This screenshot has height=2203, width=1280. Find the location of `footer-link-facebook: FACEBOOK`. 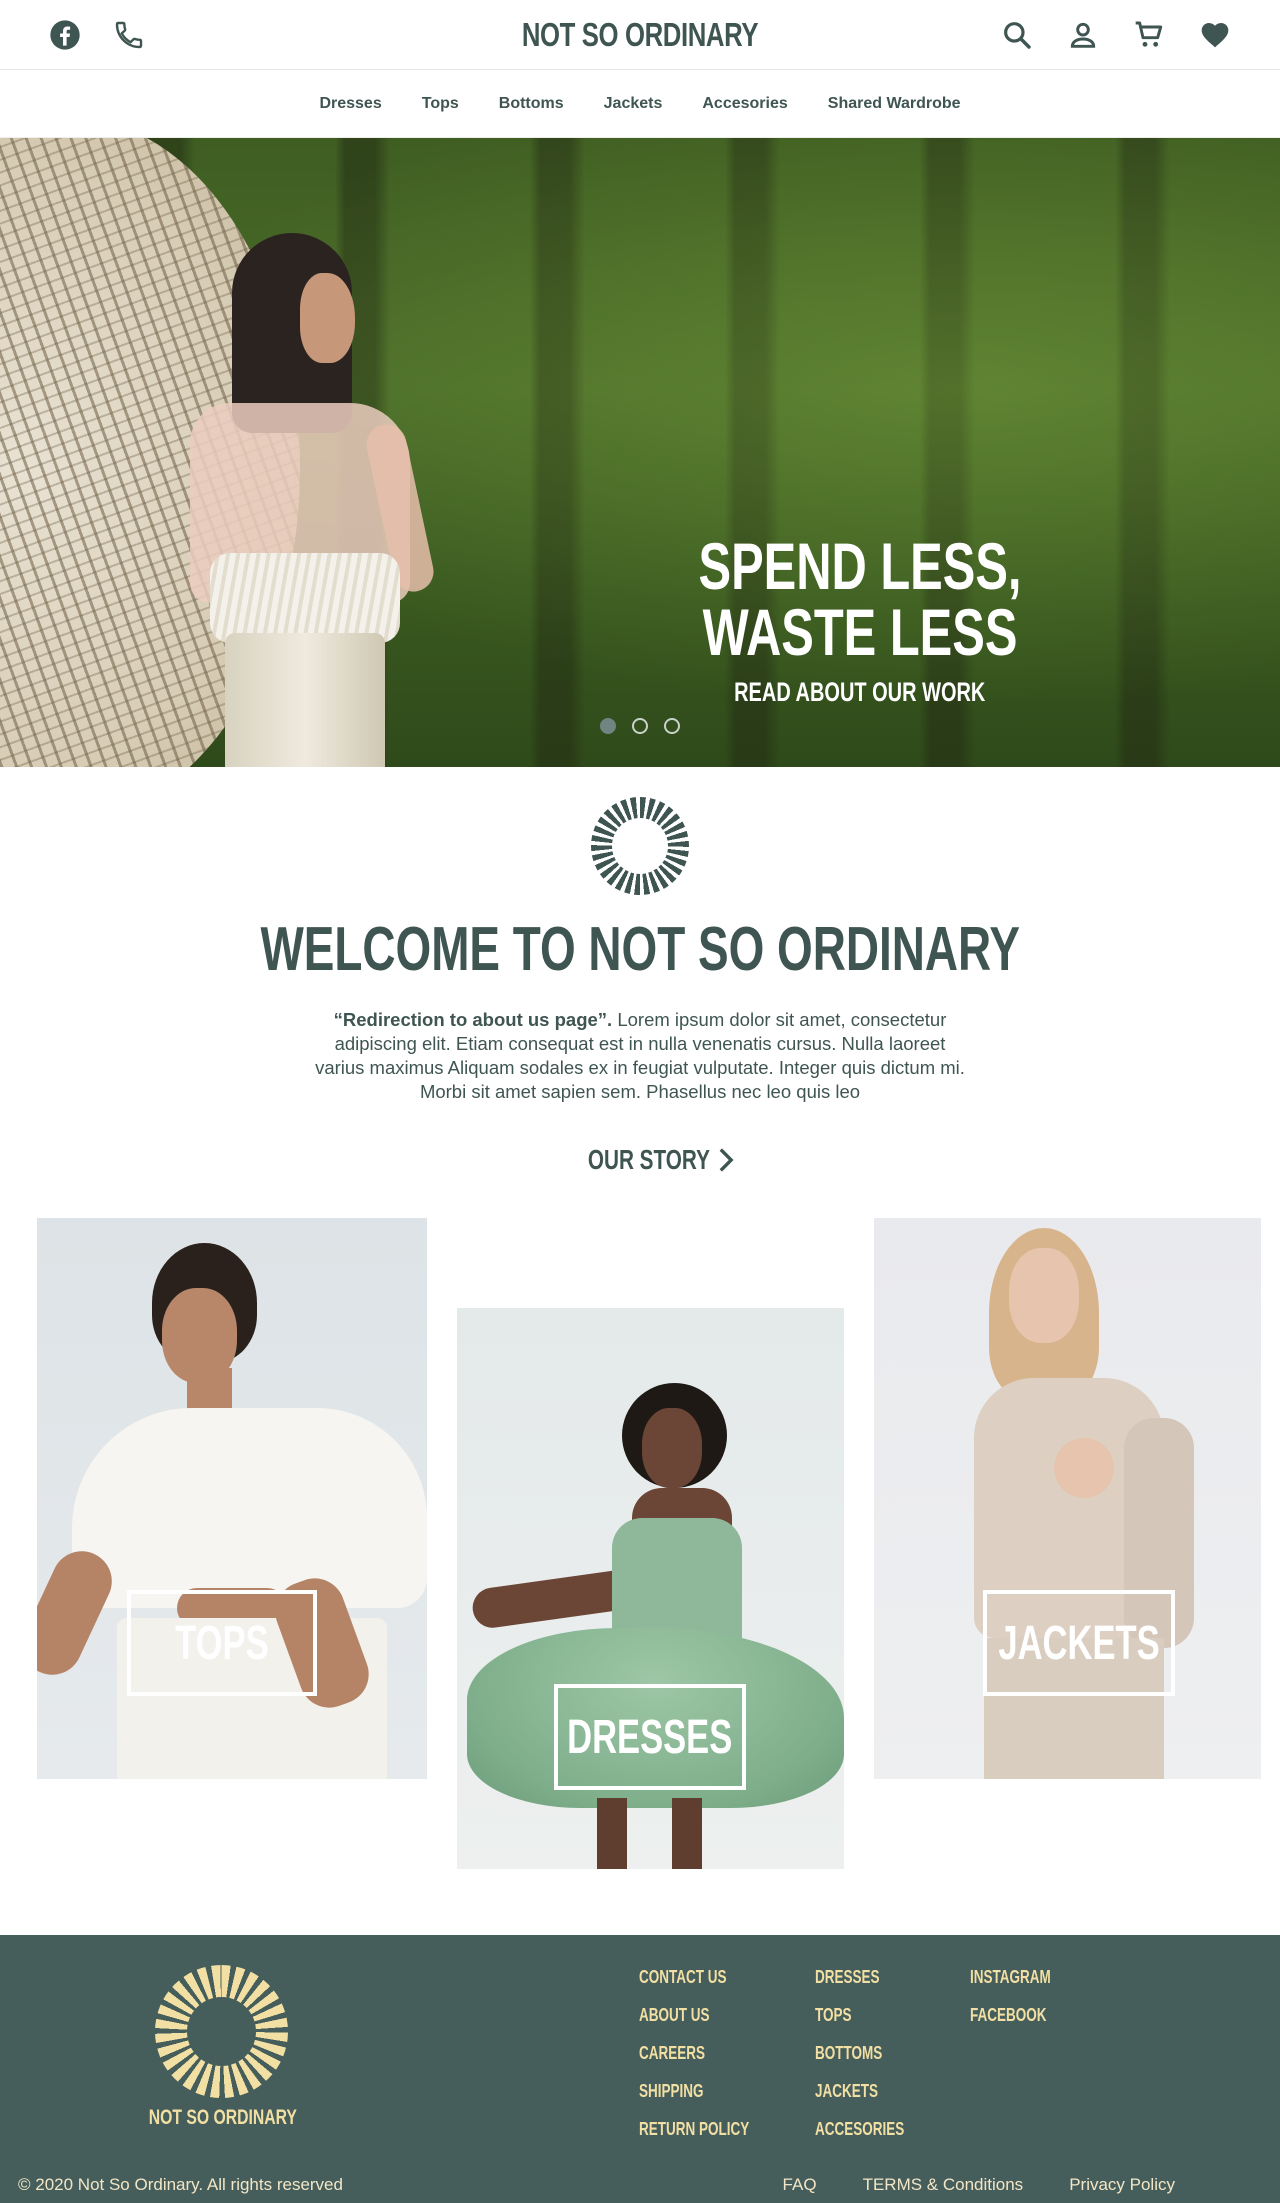

footer-link-facebook: FACEBOOK is located at coordinates (1024, 2016).